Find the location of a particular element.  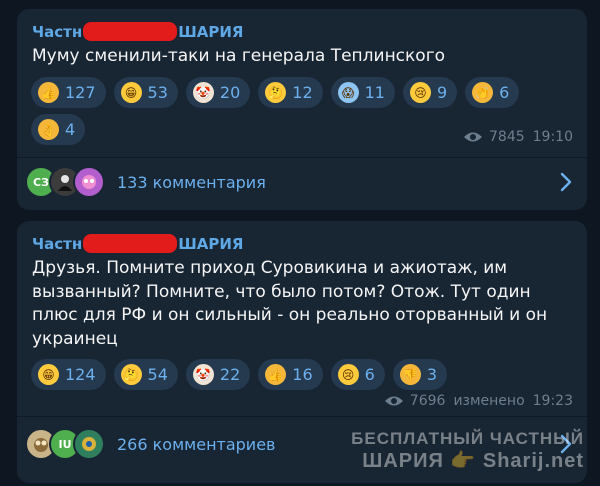

edited-label: изменено is located at coordinates (489, 401).